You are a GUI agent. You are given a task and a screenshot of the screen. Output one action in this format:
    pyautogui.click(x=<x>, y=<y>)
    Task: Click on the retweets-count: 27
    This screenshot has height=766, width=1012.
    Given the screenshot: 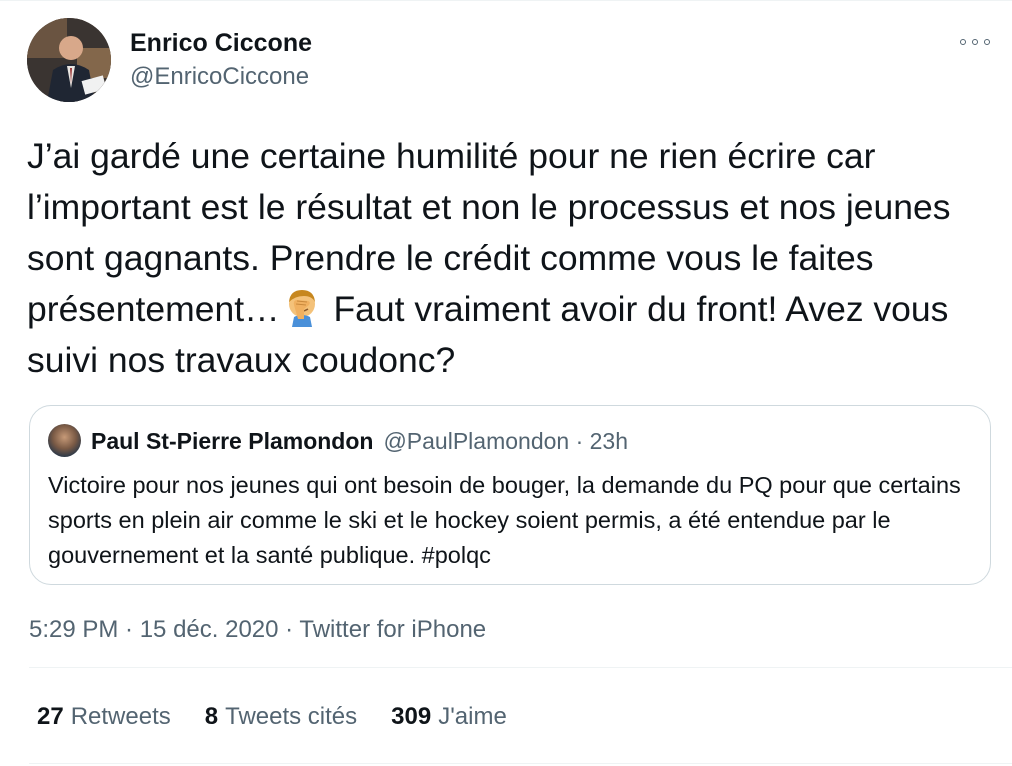 What is the action you would take?
    pyautogui.click(x=50, y=716)
    